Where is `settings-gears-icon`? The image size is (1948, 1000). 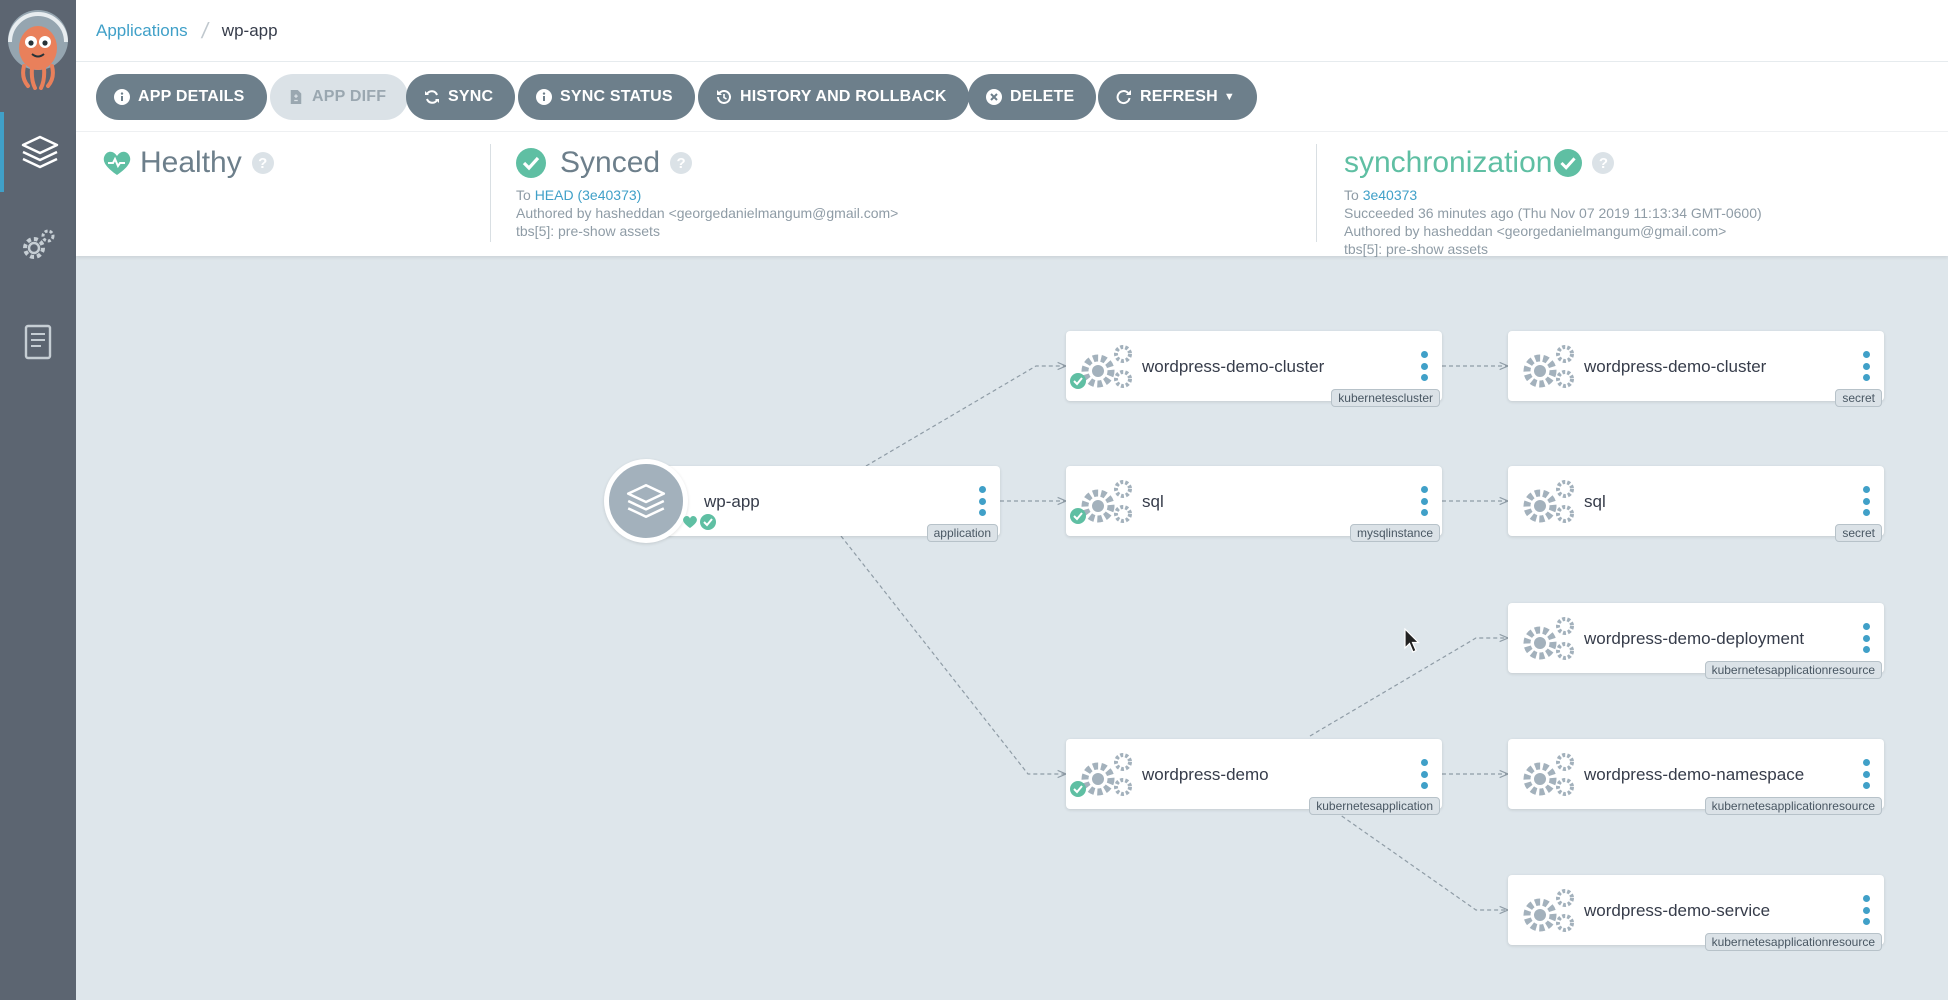 settings-gears-icon is located at coordinates (39, 244).